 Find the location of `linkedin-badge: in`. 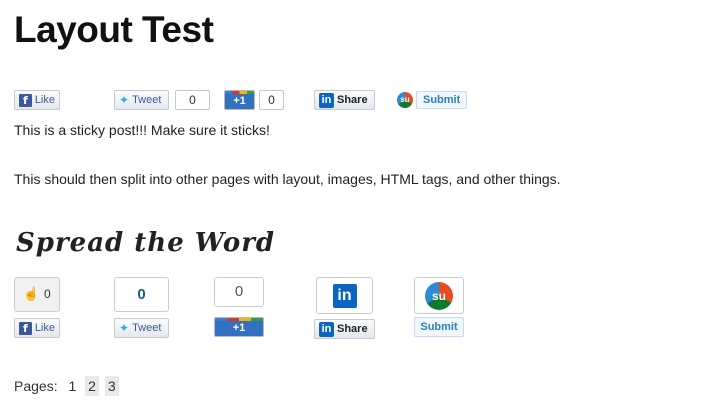

linkedin-badge: in is located at coordinates (344, 295).